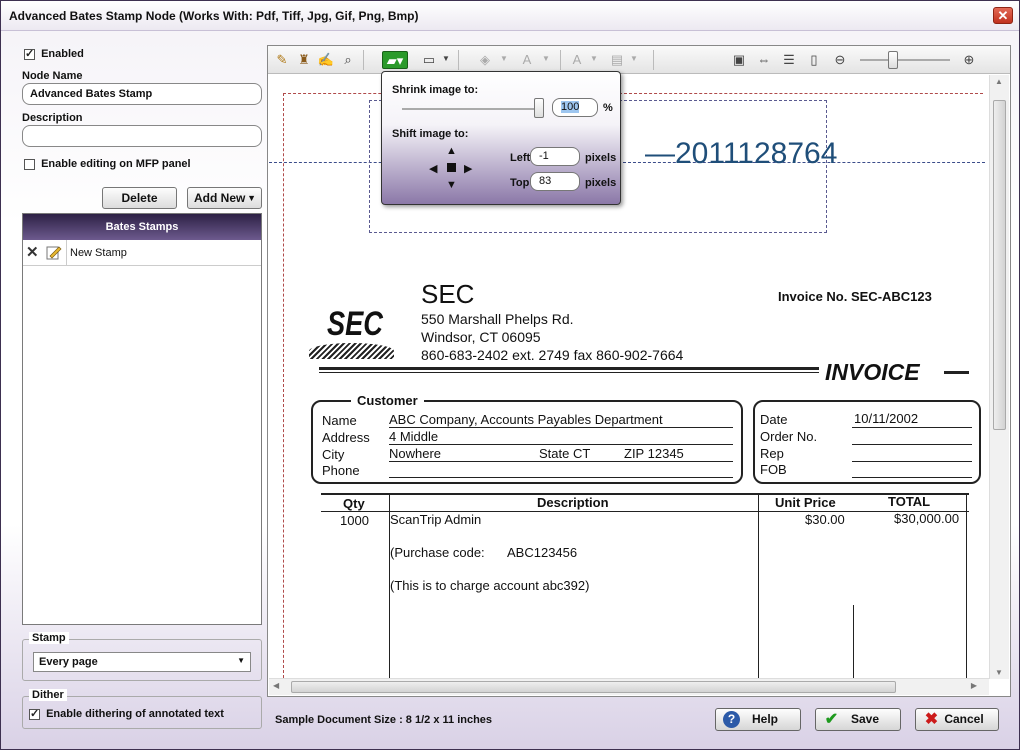  I want to click on font-size-icon: A, so click(577, 60).